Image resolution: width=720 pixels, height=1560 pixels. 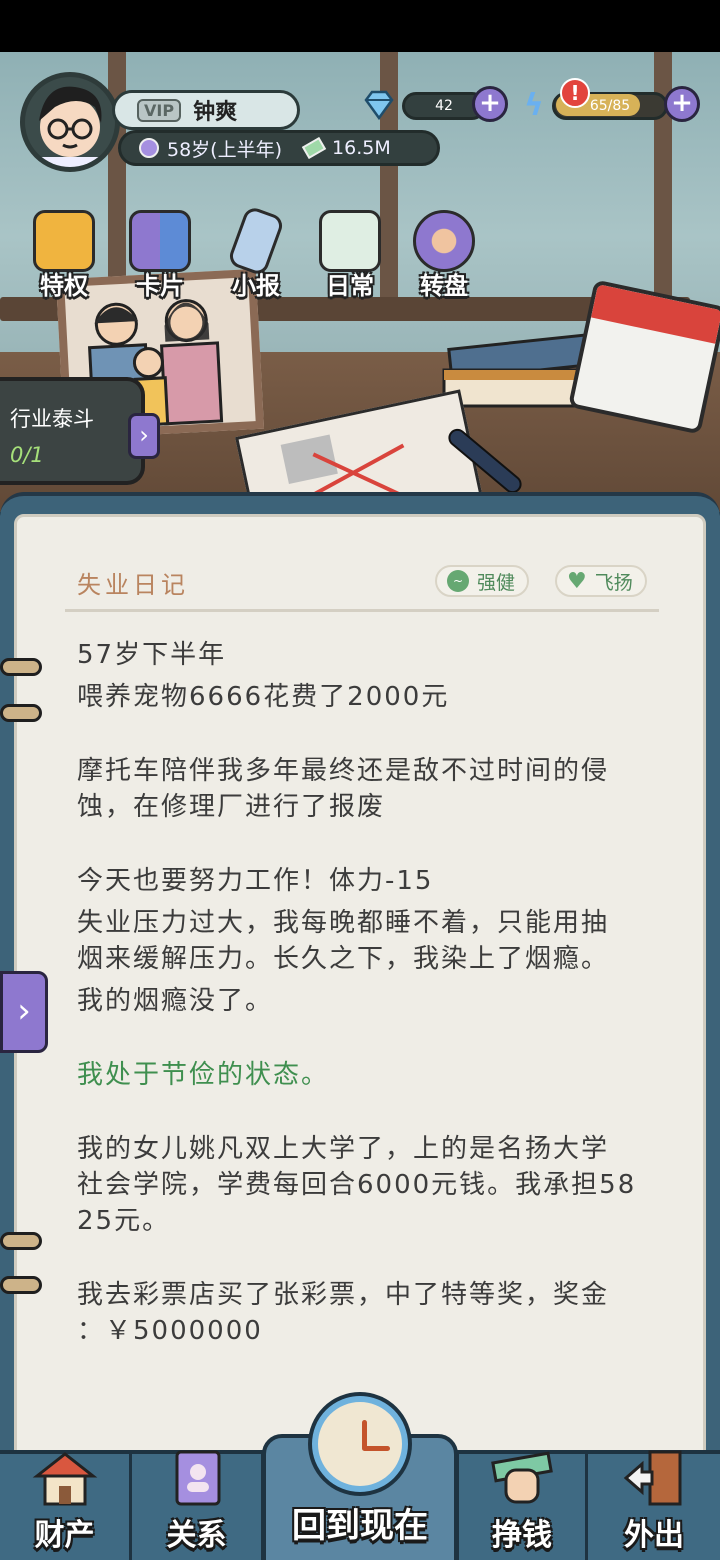 I want to click on energy-icon: ϟ, so click(x=534, y=105).